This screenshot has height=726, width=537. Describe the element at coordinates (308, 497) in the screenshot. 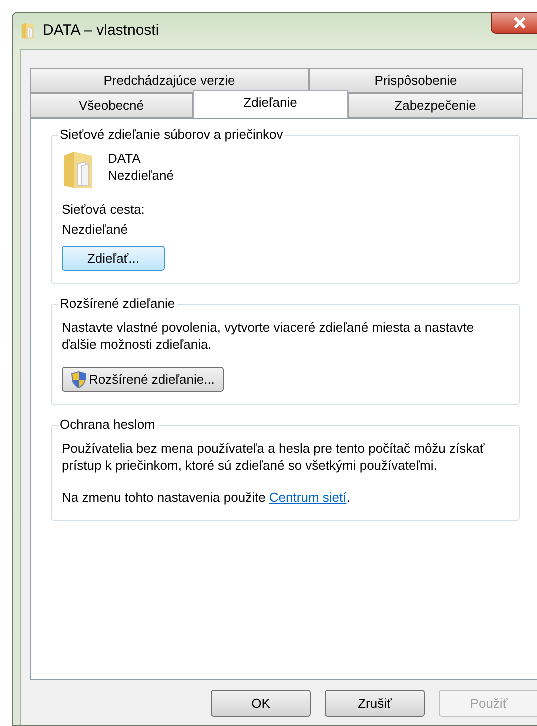

I see `network-center-link: Centrum sietí` at that location.